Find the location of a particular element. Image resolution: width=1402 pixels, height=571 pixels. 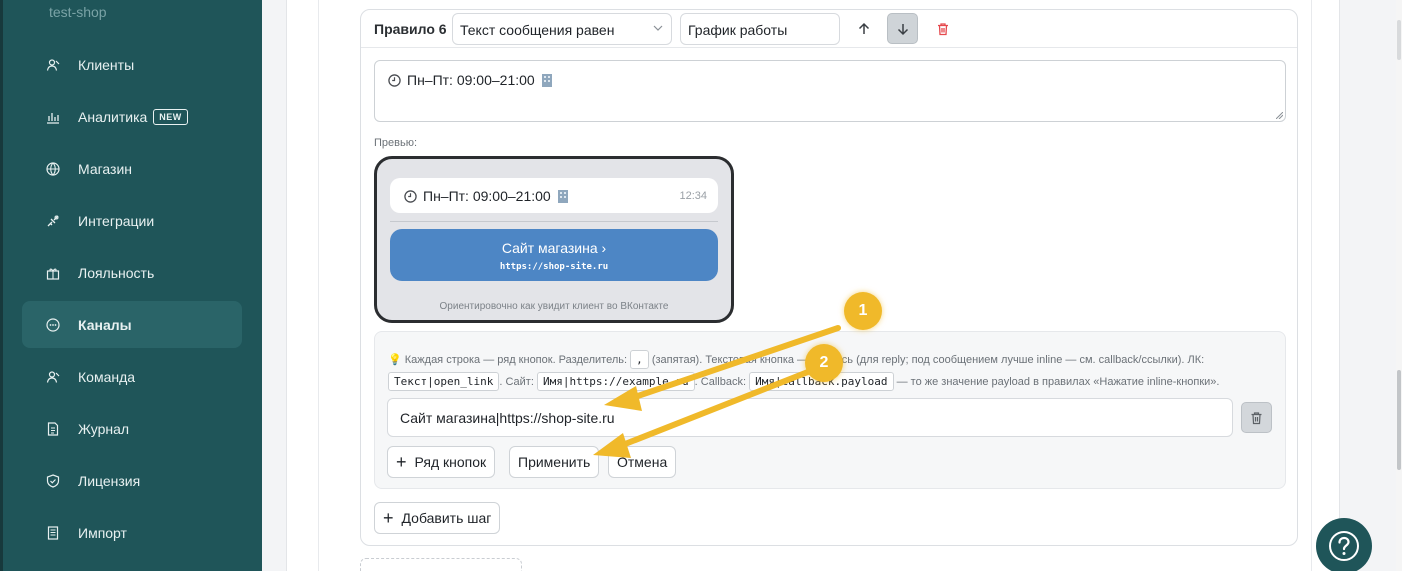

sidebar-item-8: Лицензия is located at coordinates (132, 480).